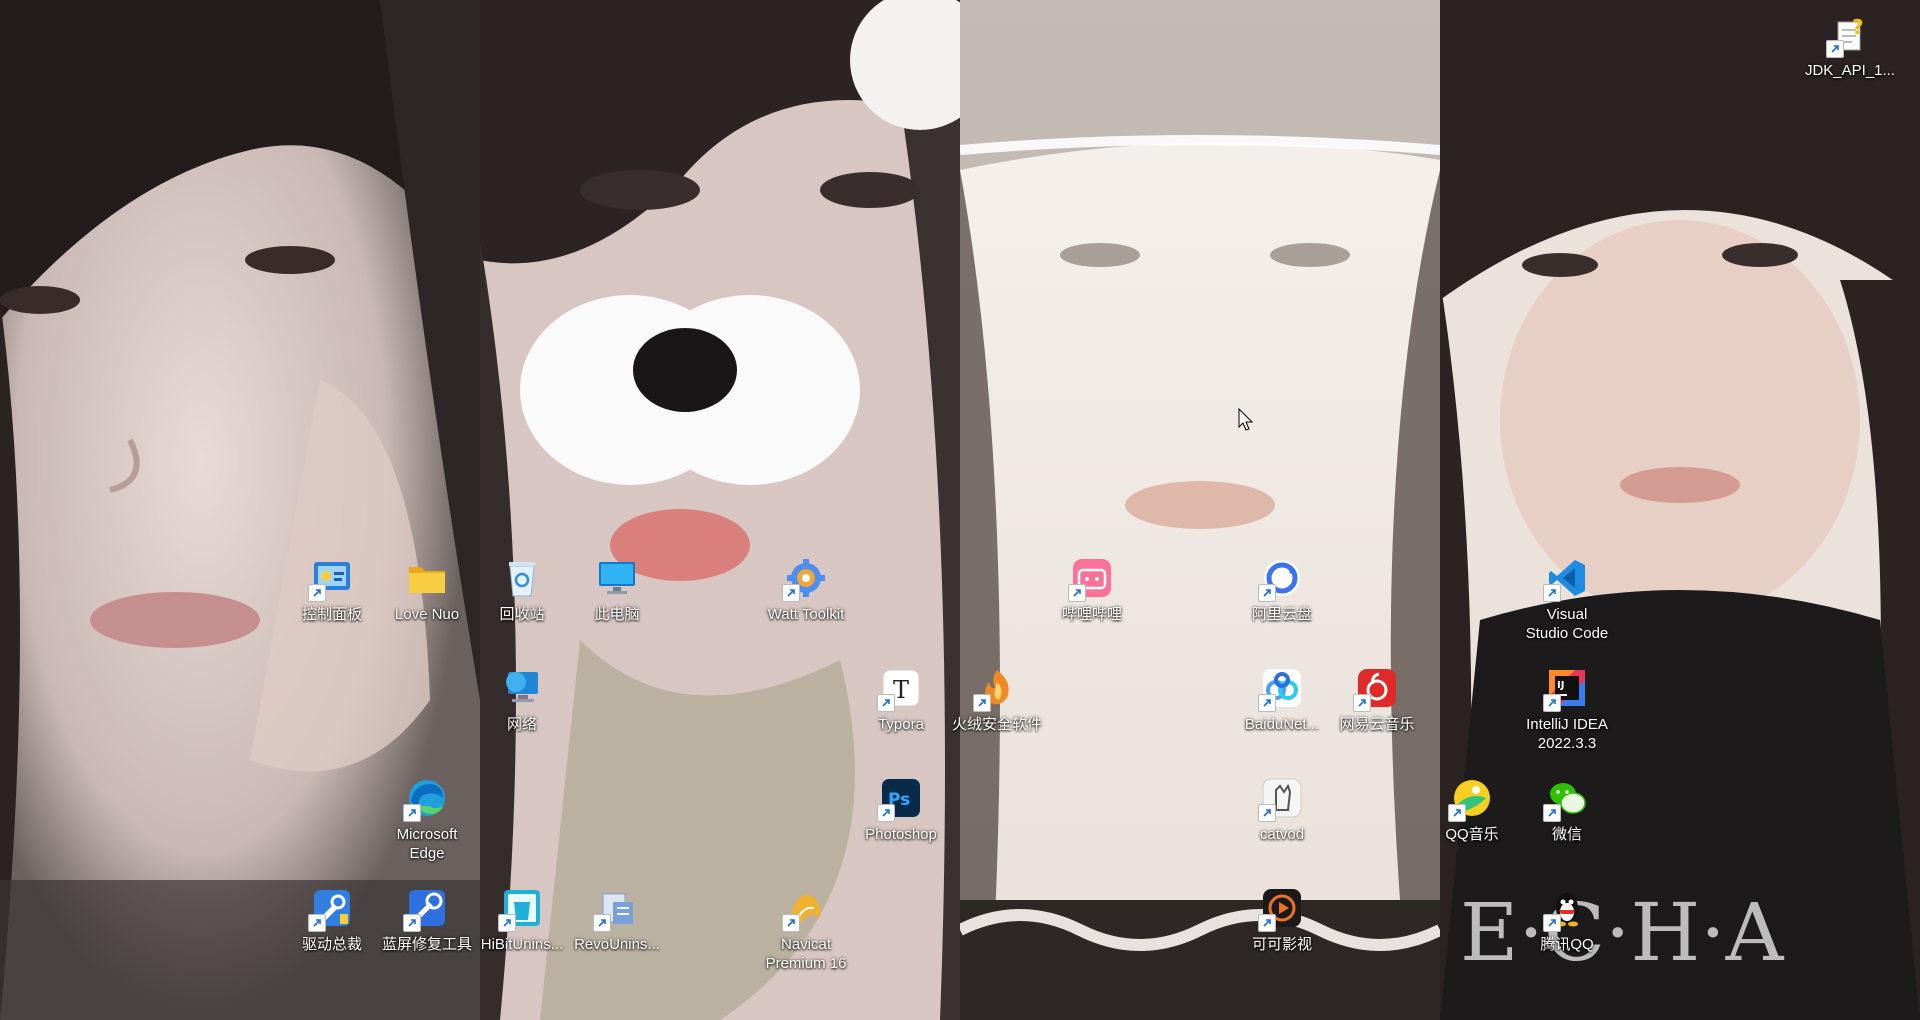  I want to click on desktop-icon-edge: Microsoft Edge, so click(427, 818).